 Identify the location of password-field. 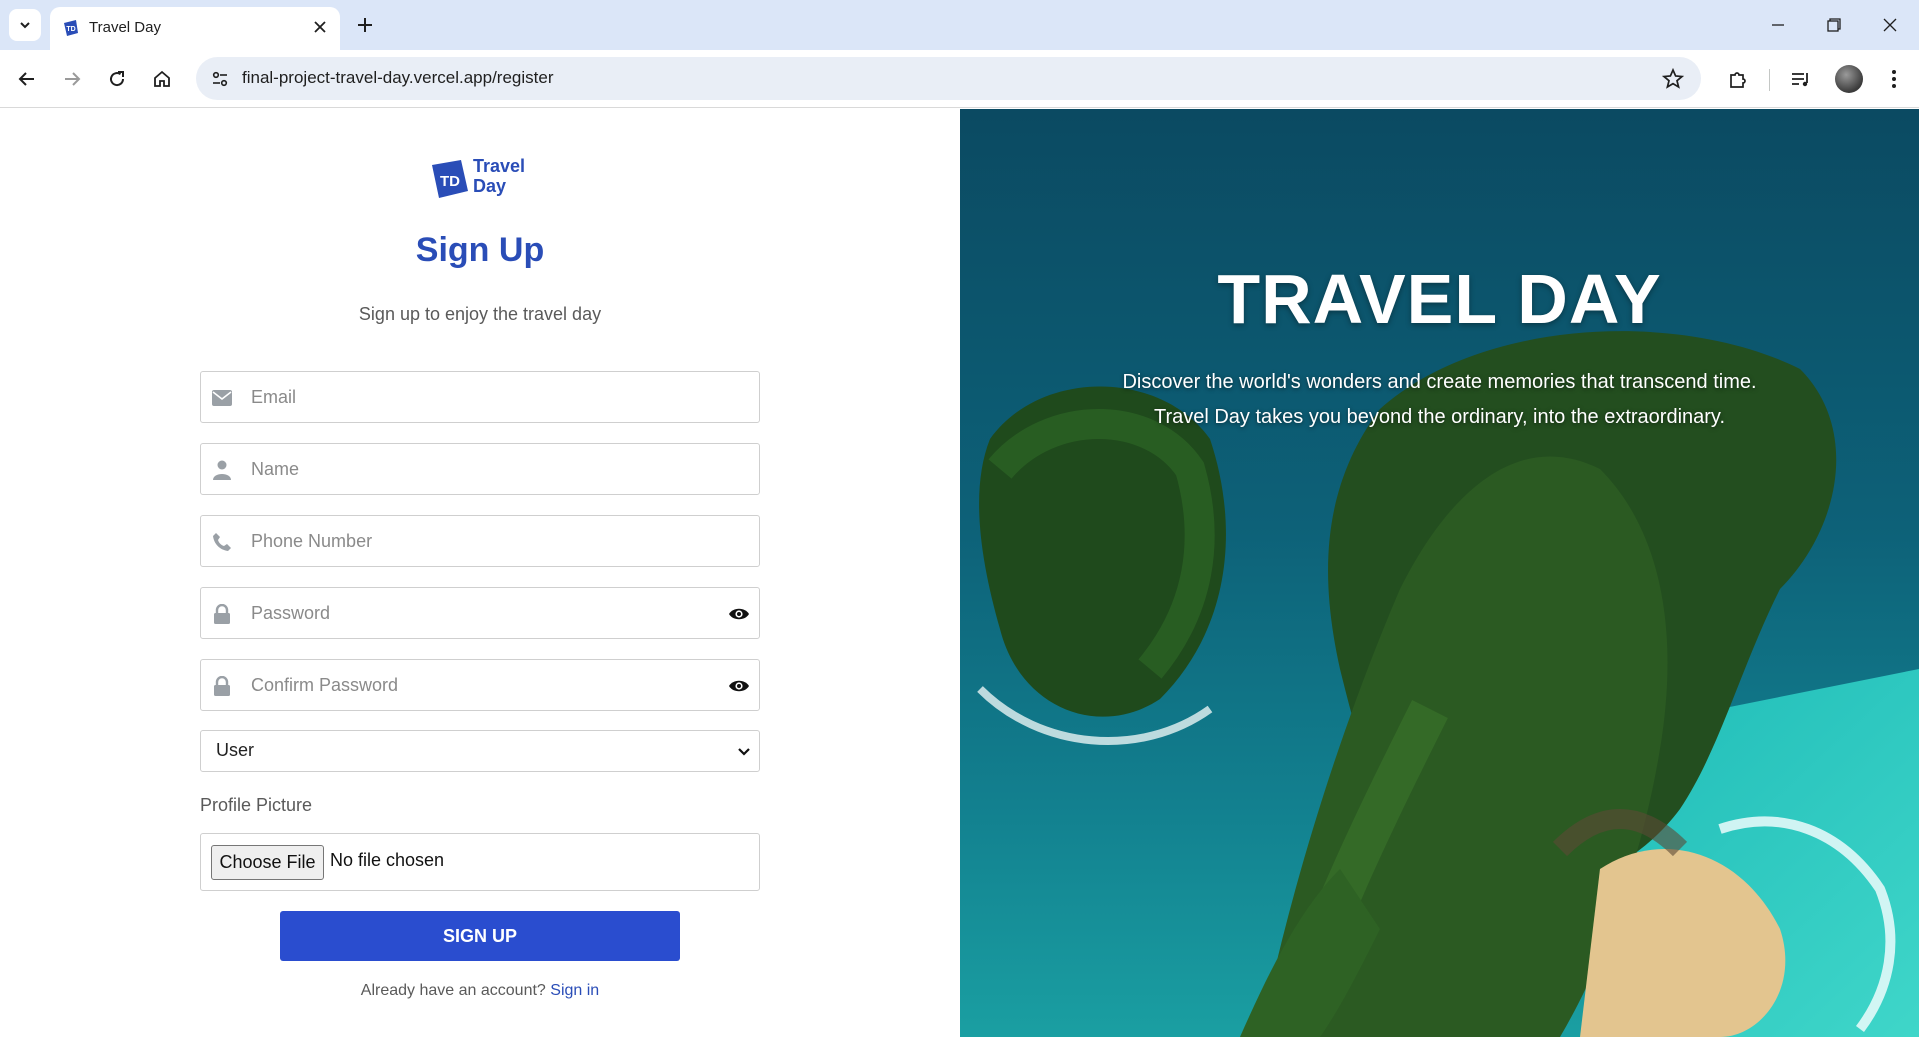
(480, 613).